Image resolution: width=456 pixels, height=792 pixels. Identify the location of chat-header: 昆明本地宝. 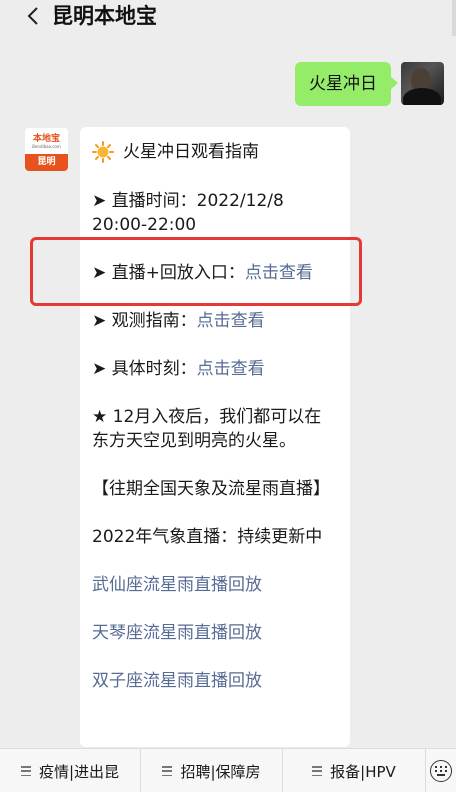
(228, 17).